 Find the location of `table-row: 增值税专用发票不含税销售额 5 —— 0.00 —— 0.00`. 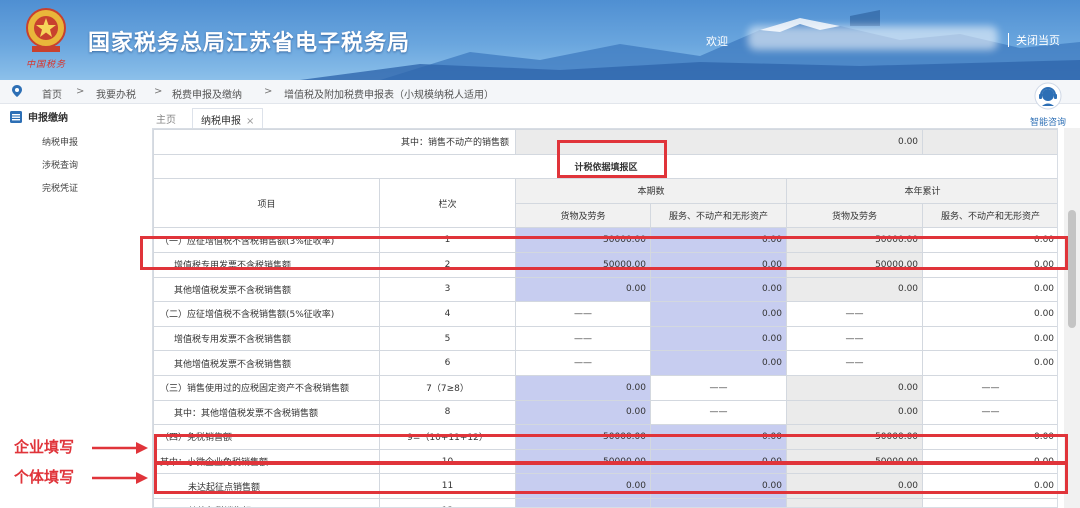

table-row: 增值税专用发票不含税销售额 5 —— 0.00 —— 0.00 is located at coordinates (605, 338).